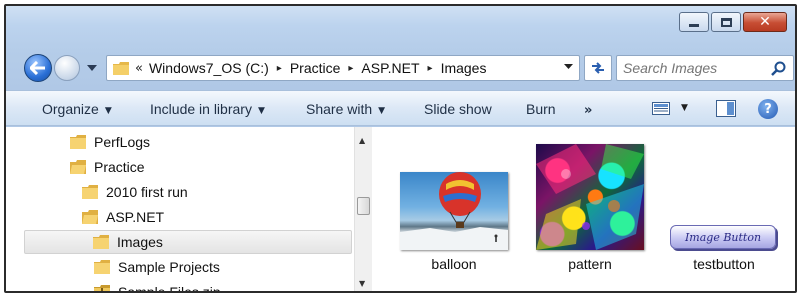  What do you see at coordinates (684, 108) in the screenshot?
I see `views-dropdown-icon: ▼` at bounding box center [684, 108].